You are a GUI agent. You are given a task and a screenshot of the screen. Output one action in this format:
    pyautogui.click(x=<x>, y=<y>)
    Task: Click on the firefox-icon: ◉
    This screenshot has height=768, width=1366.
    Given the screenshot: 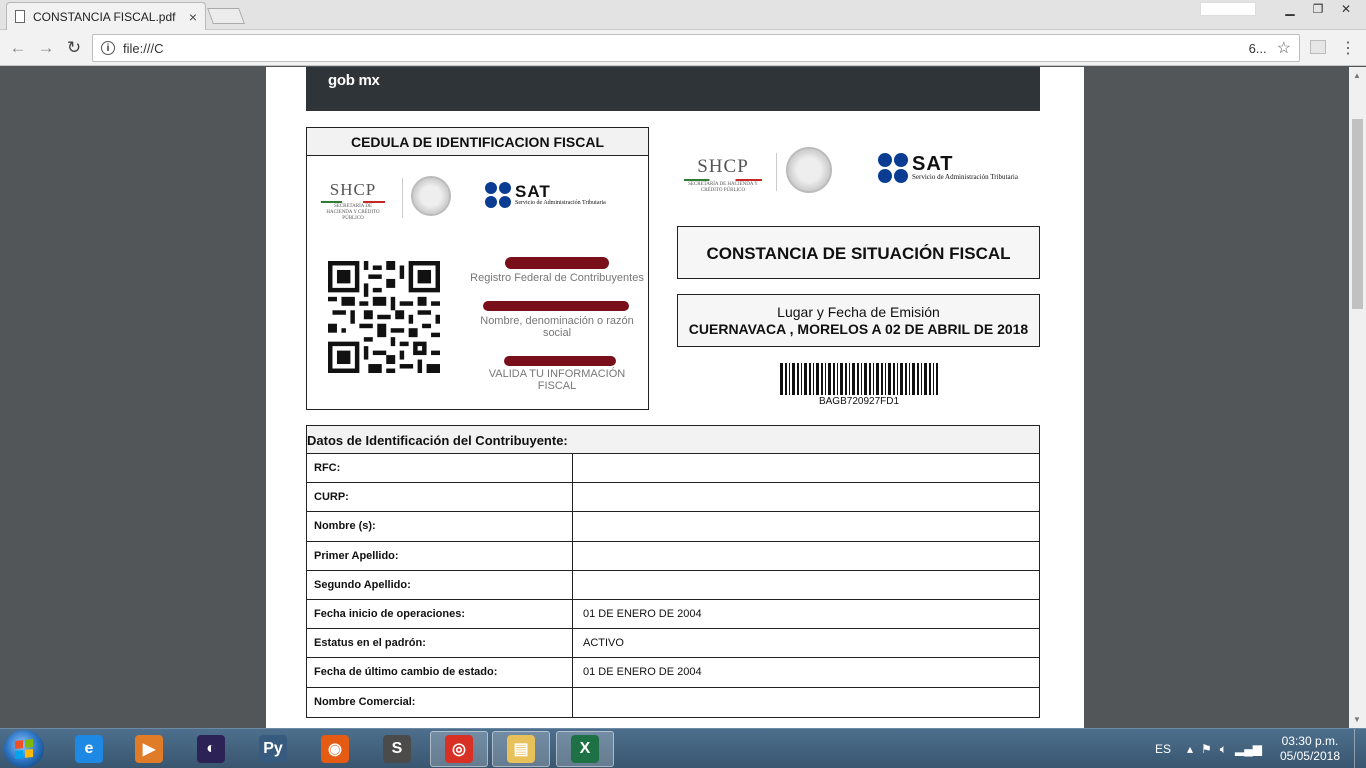 What is the action you would take?
    pyautogui.click(x=335, y=749)
    